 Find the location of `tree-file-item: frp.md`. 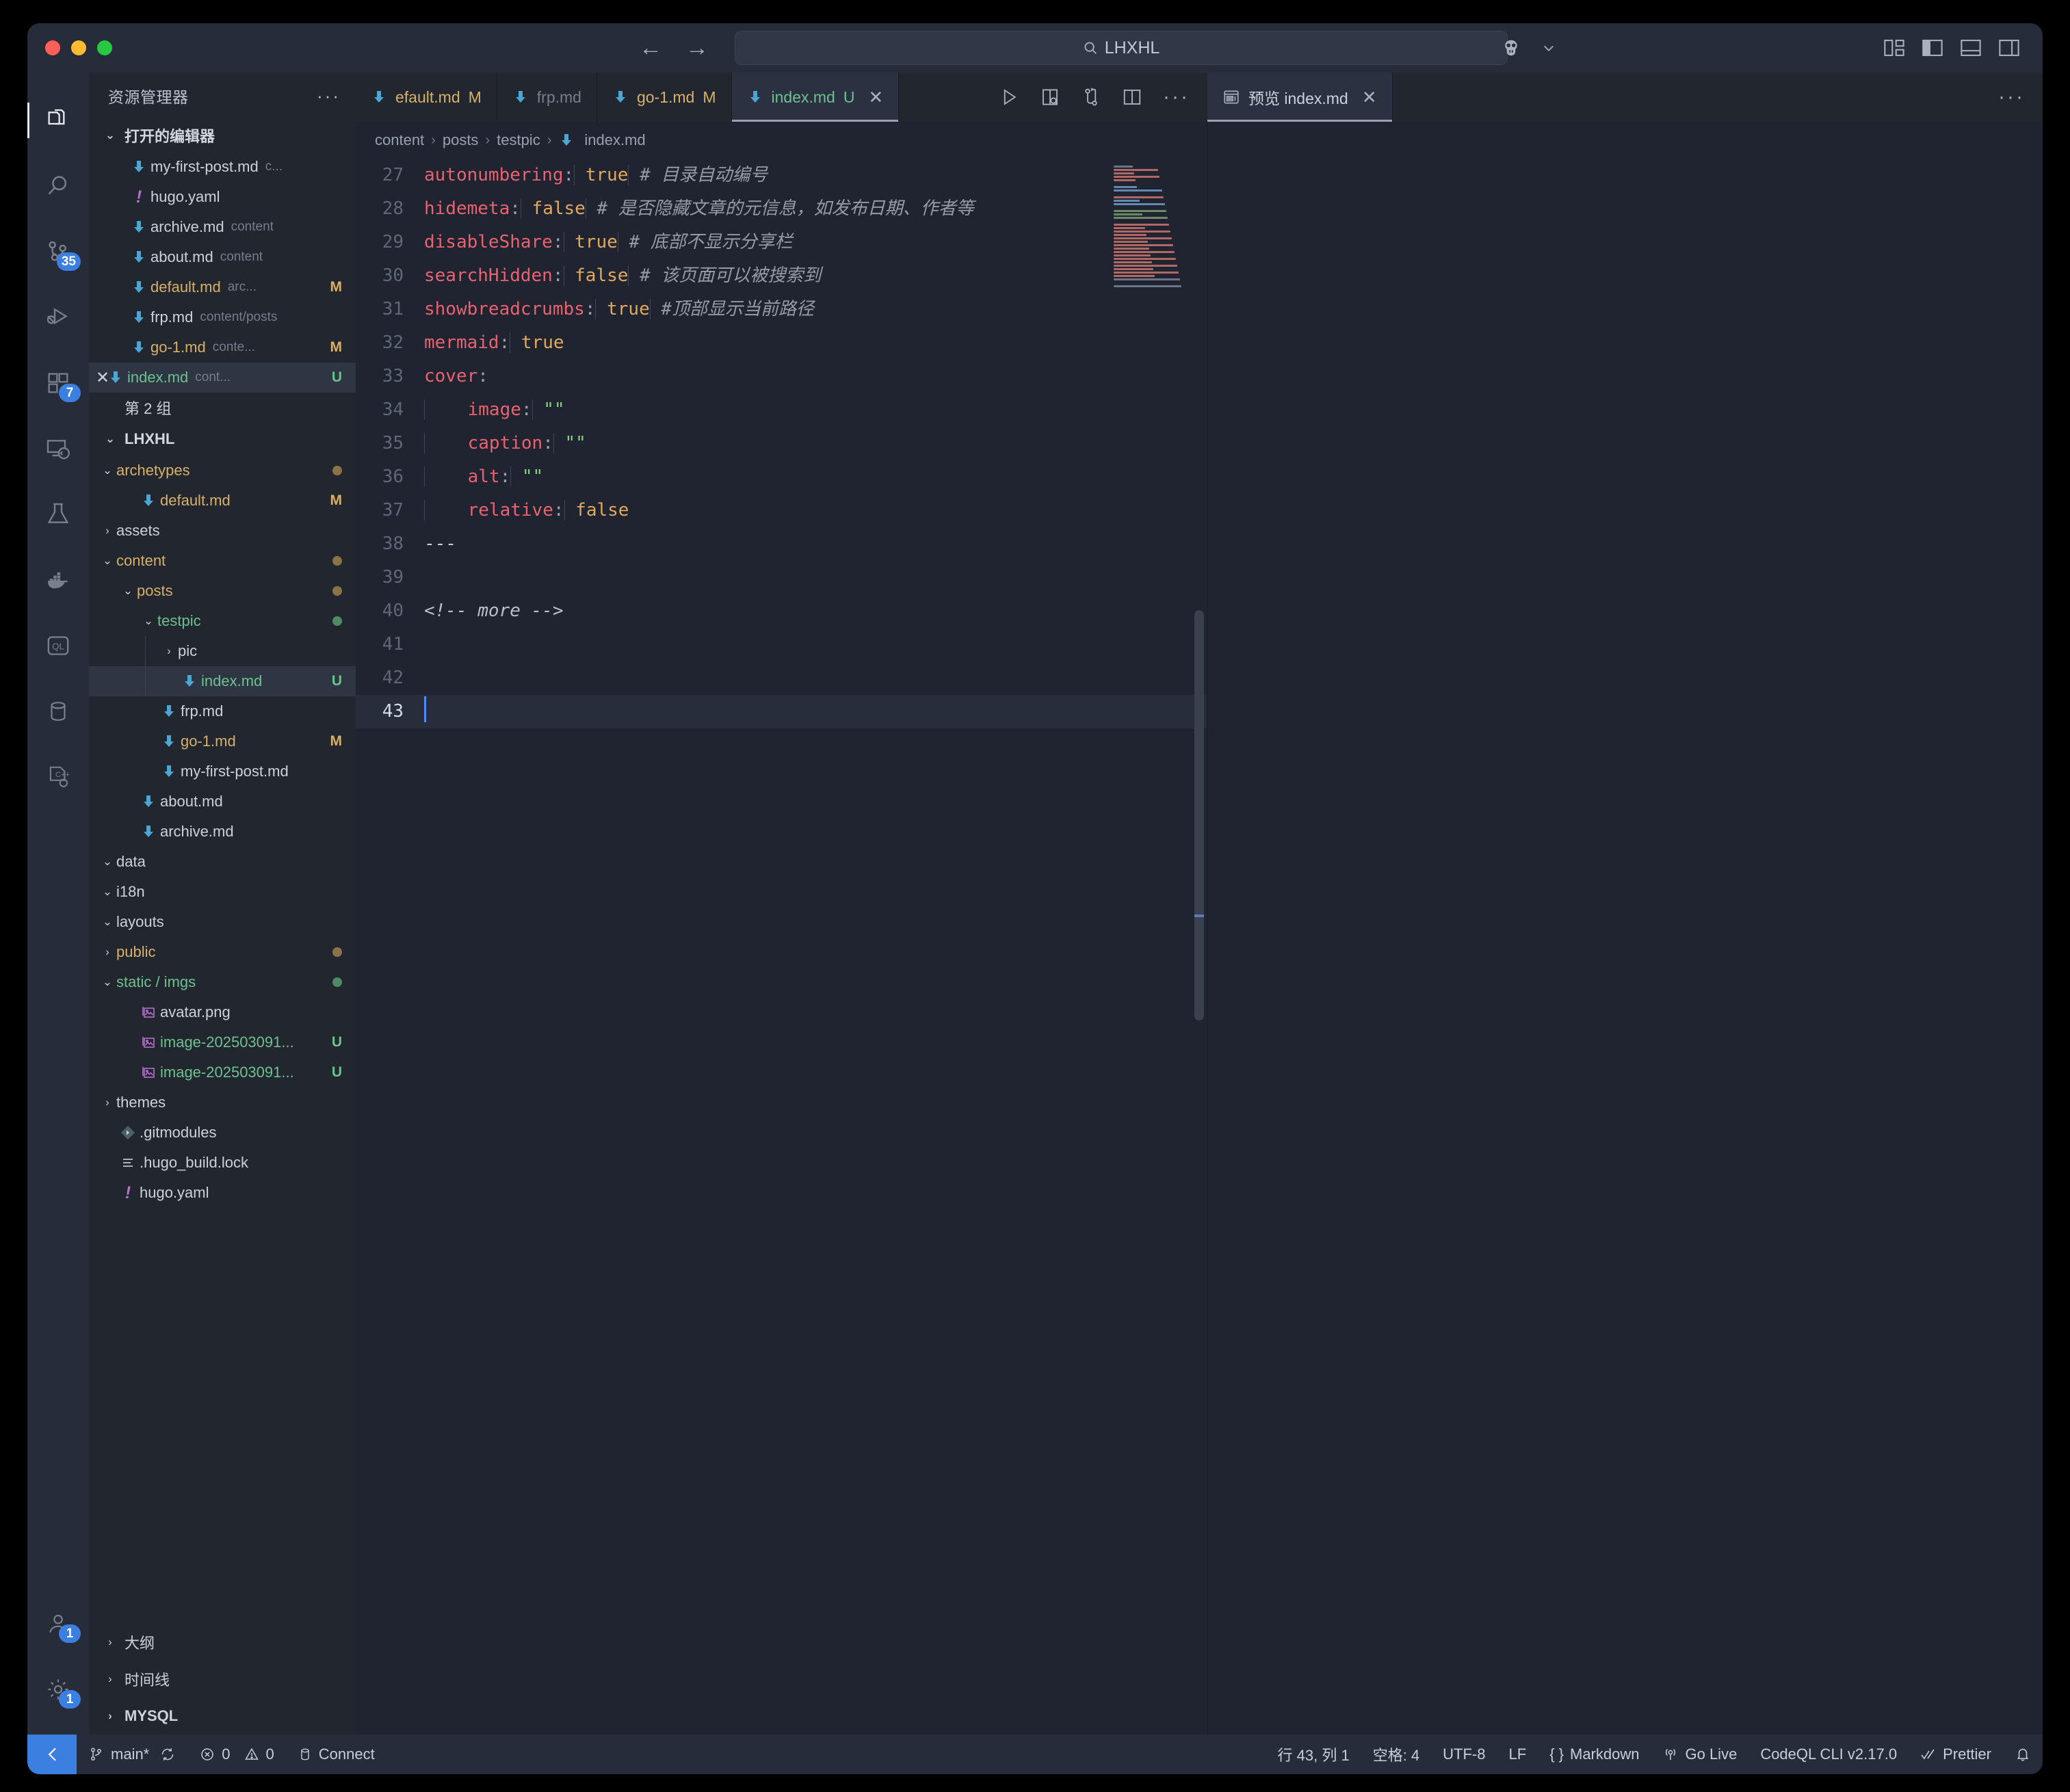

tree-file-item: frp.md is located at coordinates (222, 711).